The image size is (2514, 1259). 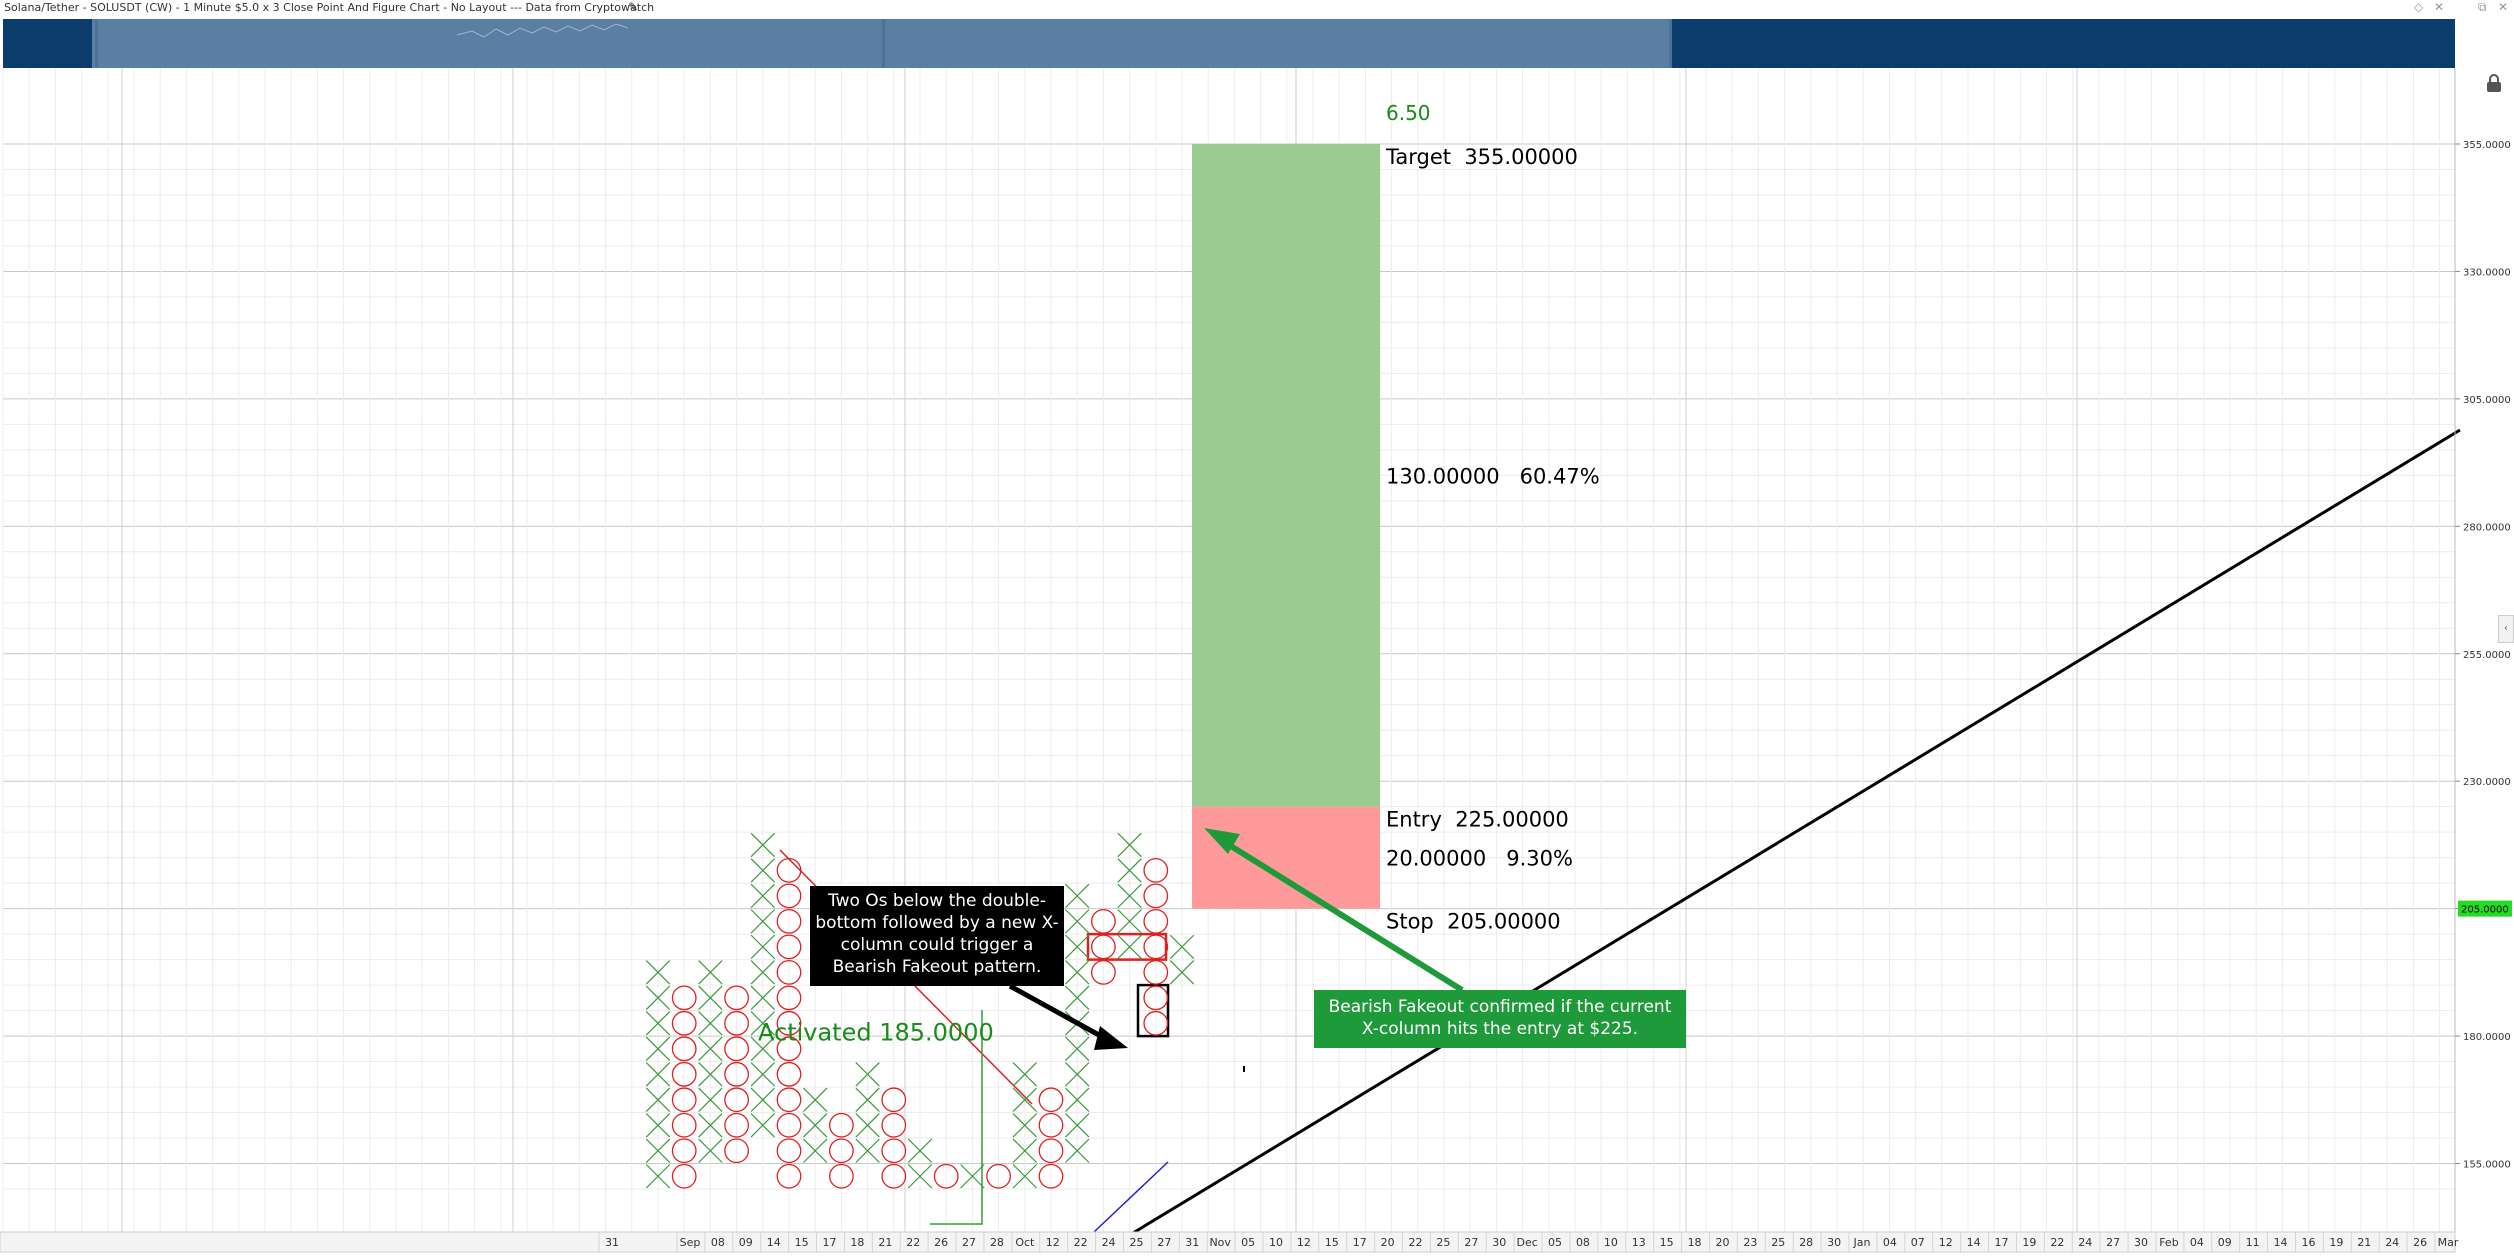 I want to click on y-tick-label: 230.0000, so click(x=2487, y=782).